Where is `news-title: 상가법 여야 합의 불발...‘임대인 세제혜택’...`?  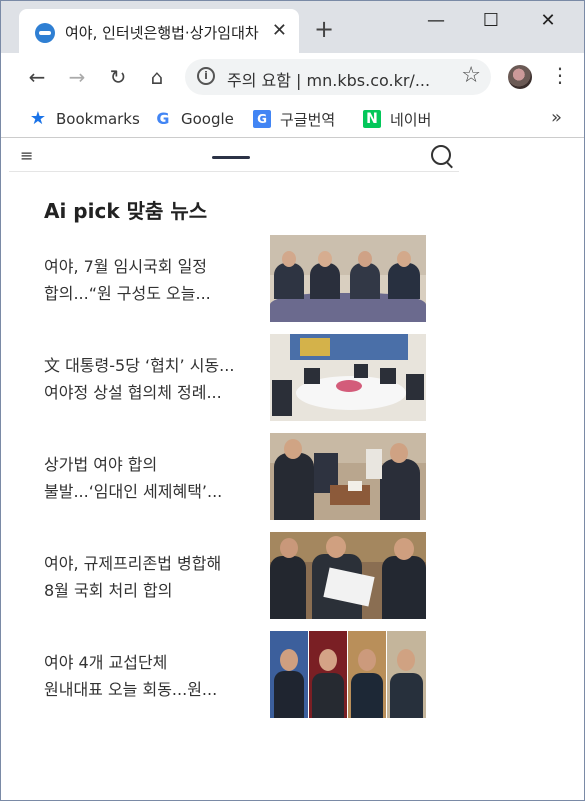
news-title: 상가법 여야 합의 불발...‘임대인 세제혜택’... is located at coordinates (147, 478).